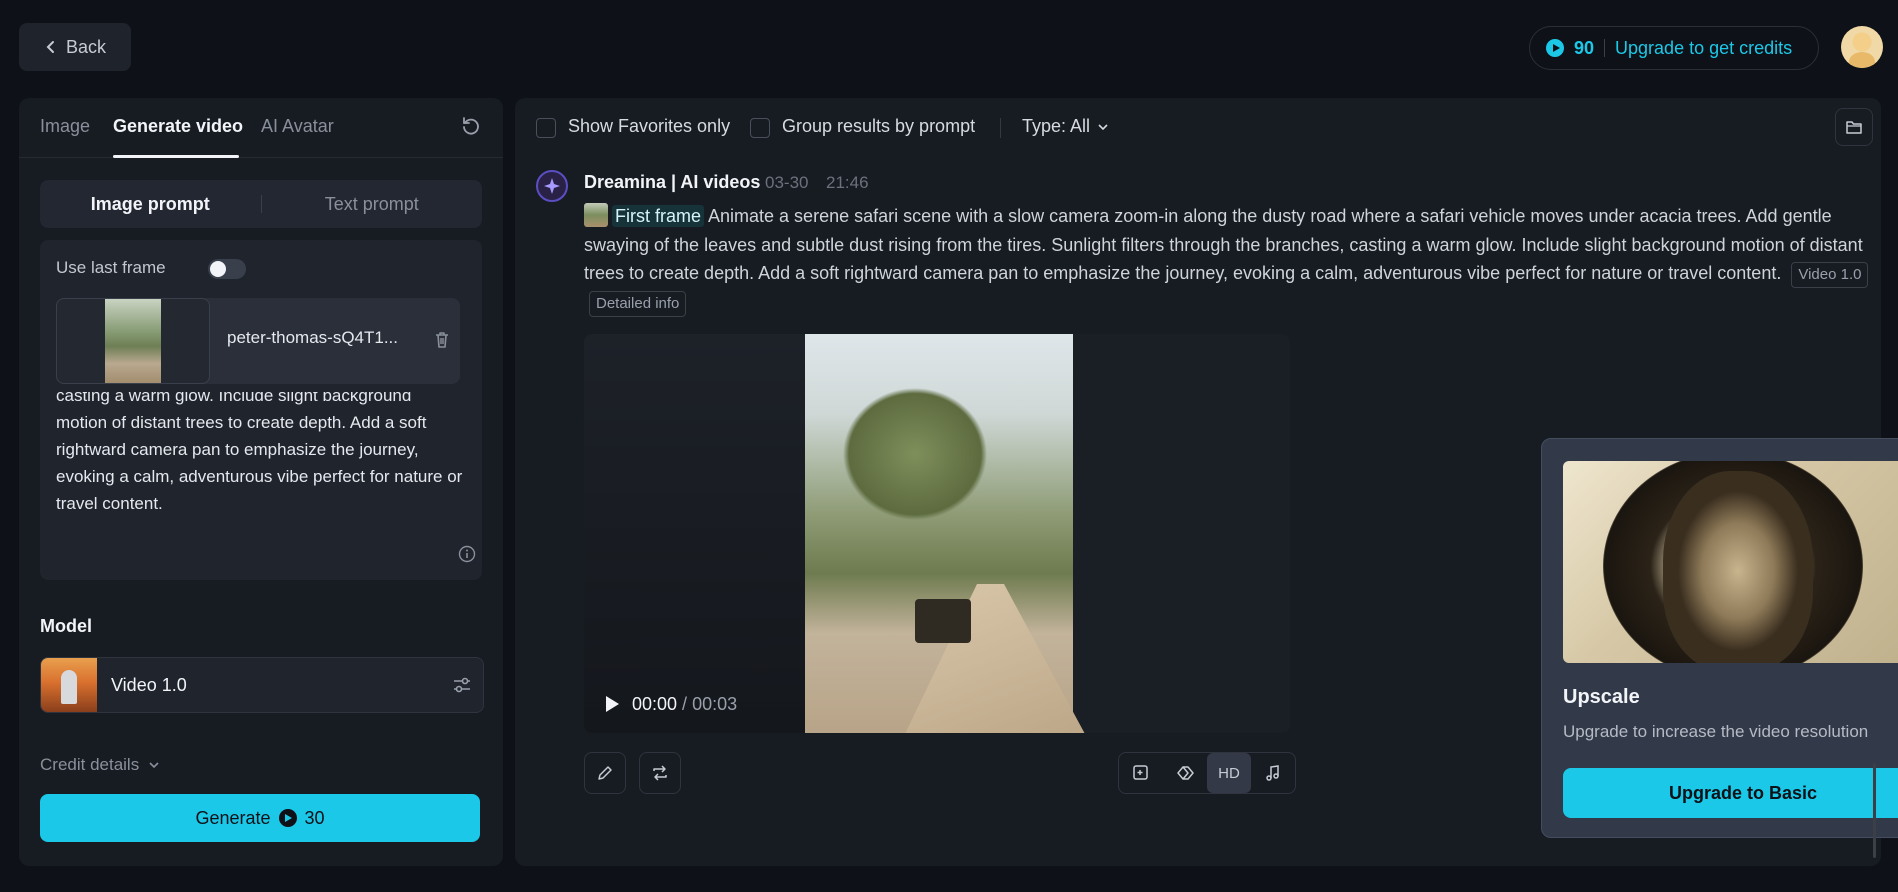  Describe the element at coordinates (685, 704) in the screenshot. I see `video-time: 00:00 / 00:03` at that location.